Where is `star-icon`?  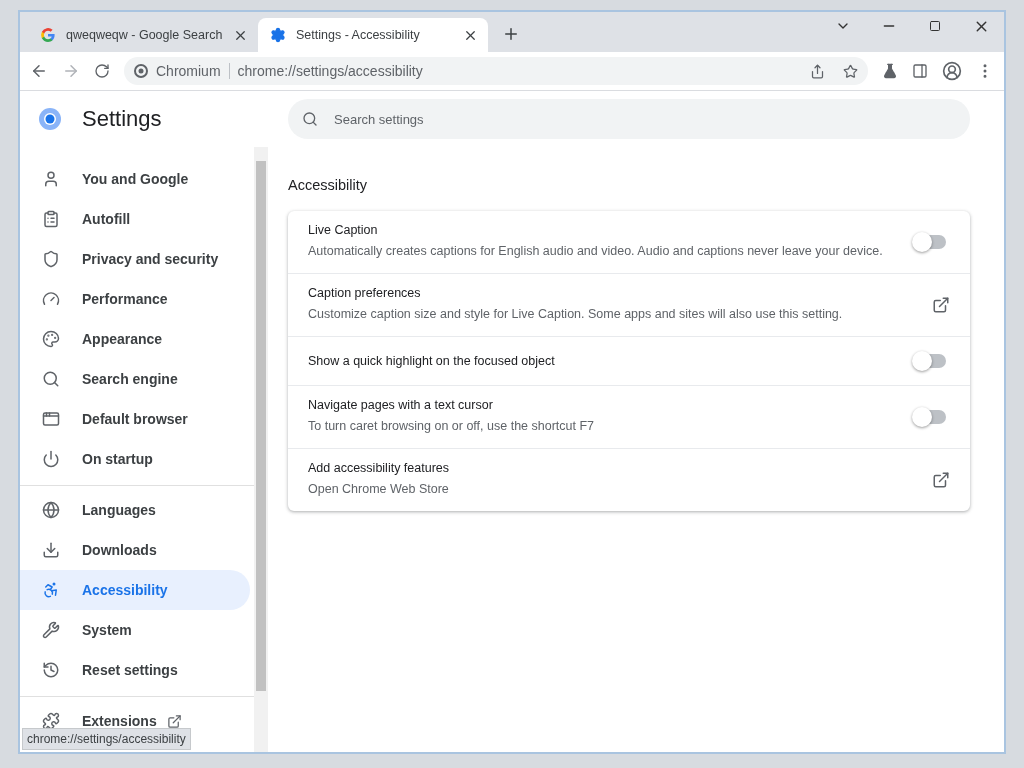 star-icon is located at coordinates (850, 71).